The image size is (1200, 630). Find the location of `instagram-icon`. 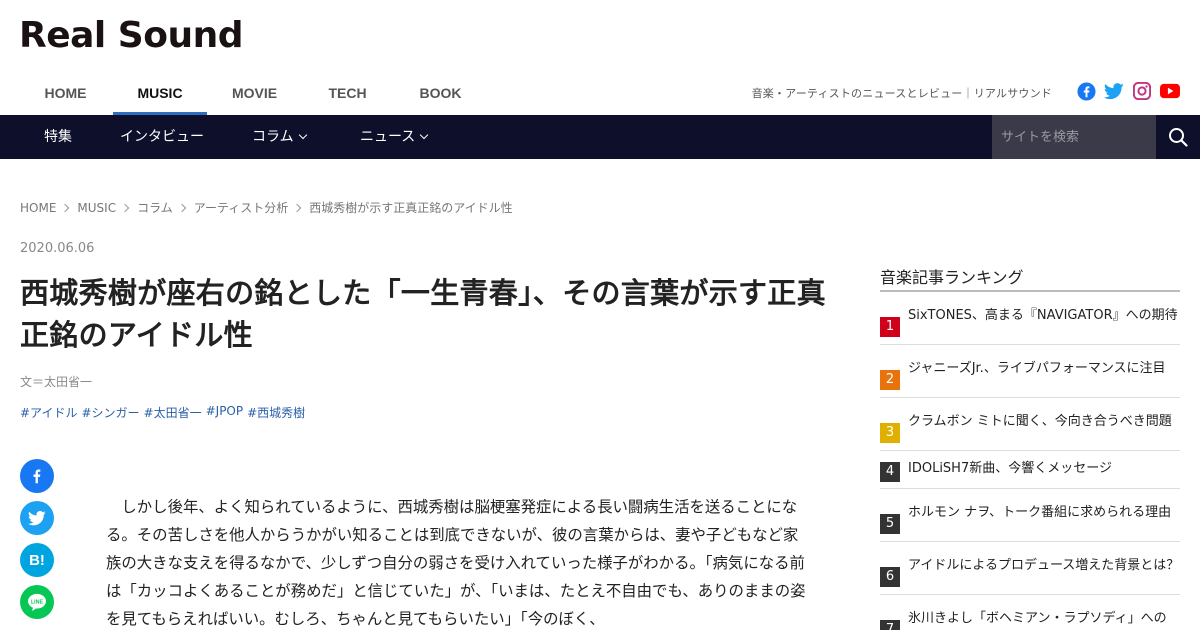

instagram-icon is located at coordinates (1142, 91).